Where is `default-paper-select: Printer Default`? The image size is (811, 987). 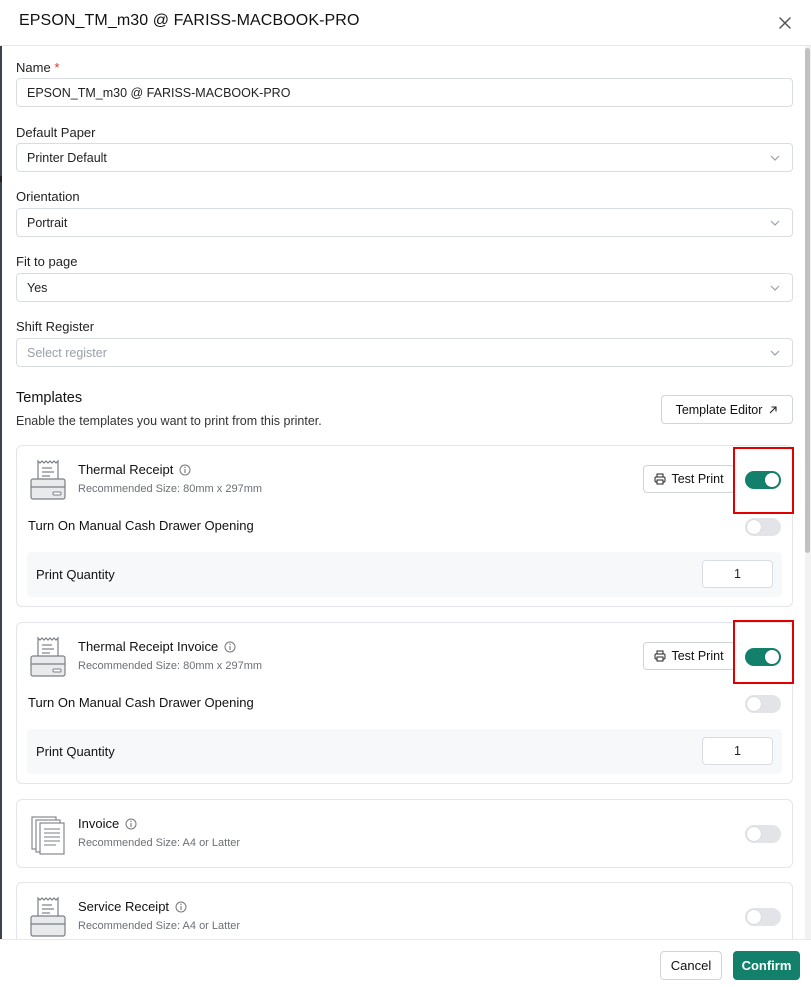 default-paper-select: Printer Default is located at coordinates (404, 157).